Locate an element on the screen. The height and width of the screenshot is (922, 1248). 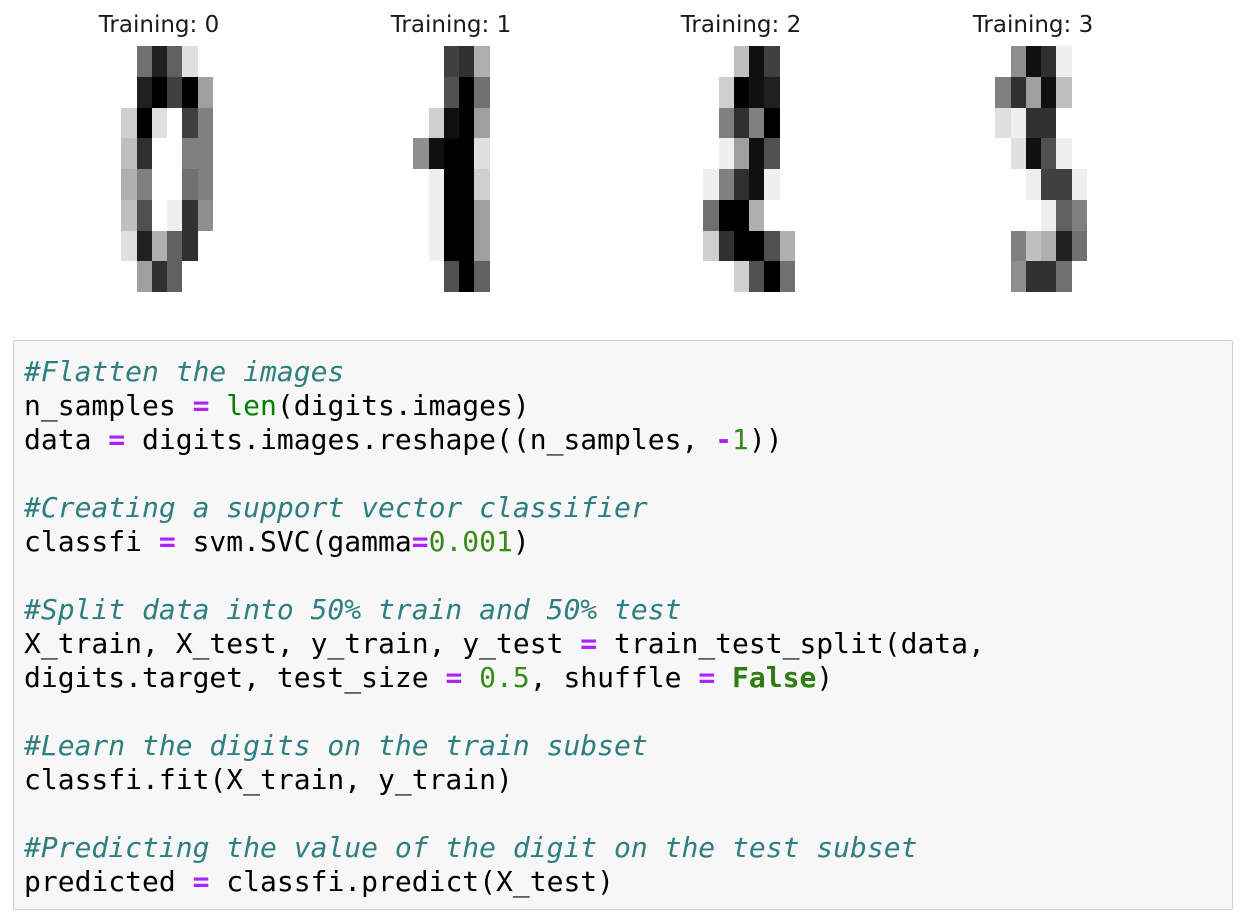
digit-panel-2: Training: 2 is located at coordinates (741, 151).